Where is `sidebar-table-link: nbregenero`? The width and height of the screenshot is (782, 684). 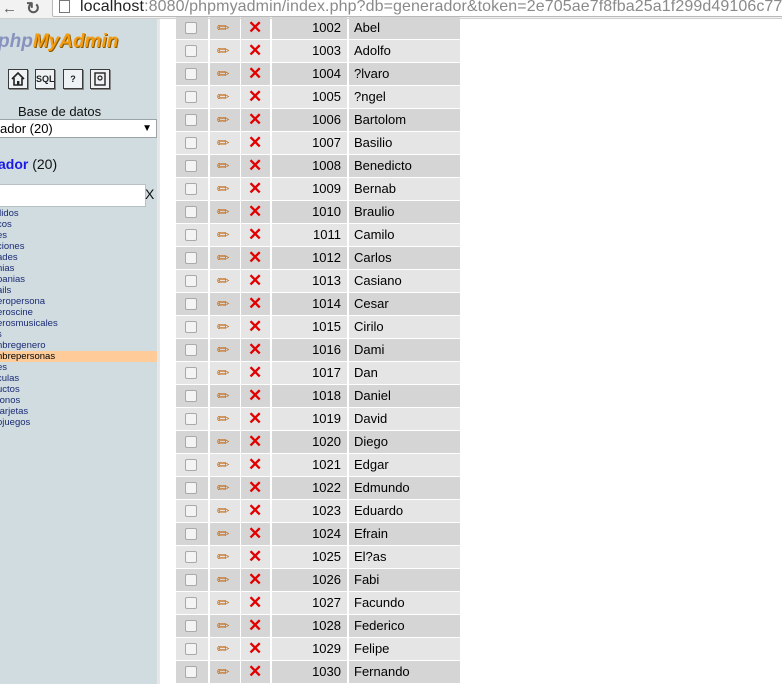 sidebar-table-link: nbregenero is located at coordinates (78, 345).